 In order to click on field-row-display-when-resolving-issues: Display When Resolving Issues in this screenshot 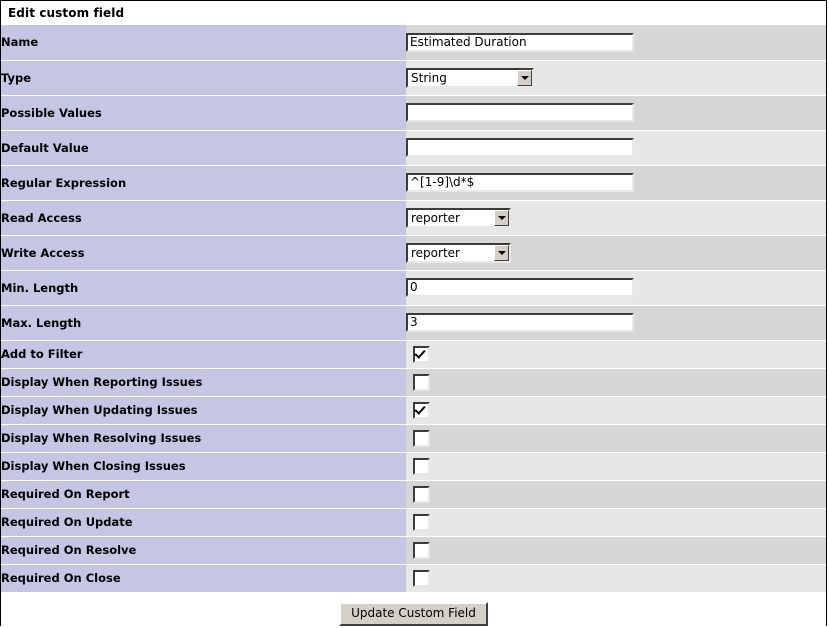, I will do `click(413, 438)`.